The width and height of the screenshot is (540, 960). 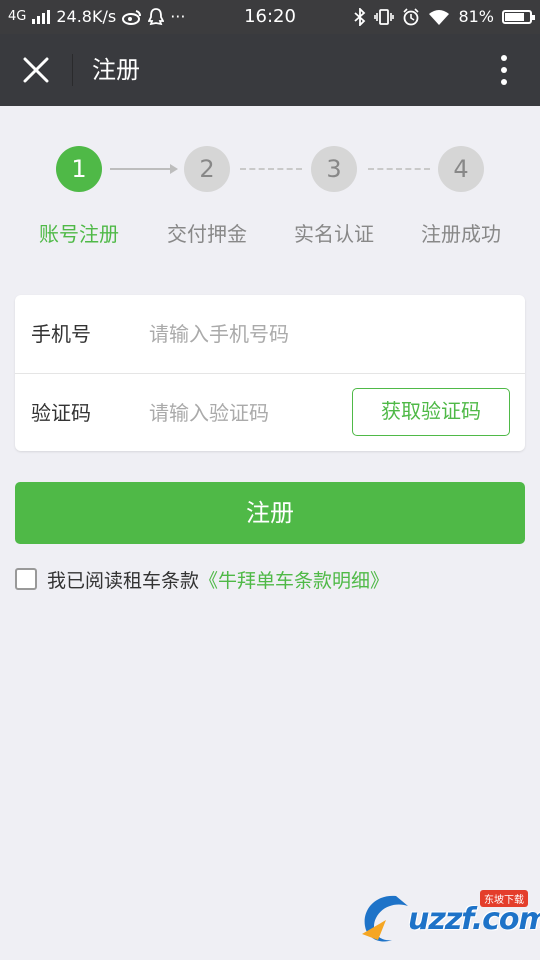 I want to click on battery-percent: 81%, so click(x=476, y=16).